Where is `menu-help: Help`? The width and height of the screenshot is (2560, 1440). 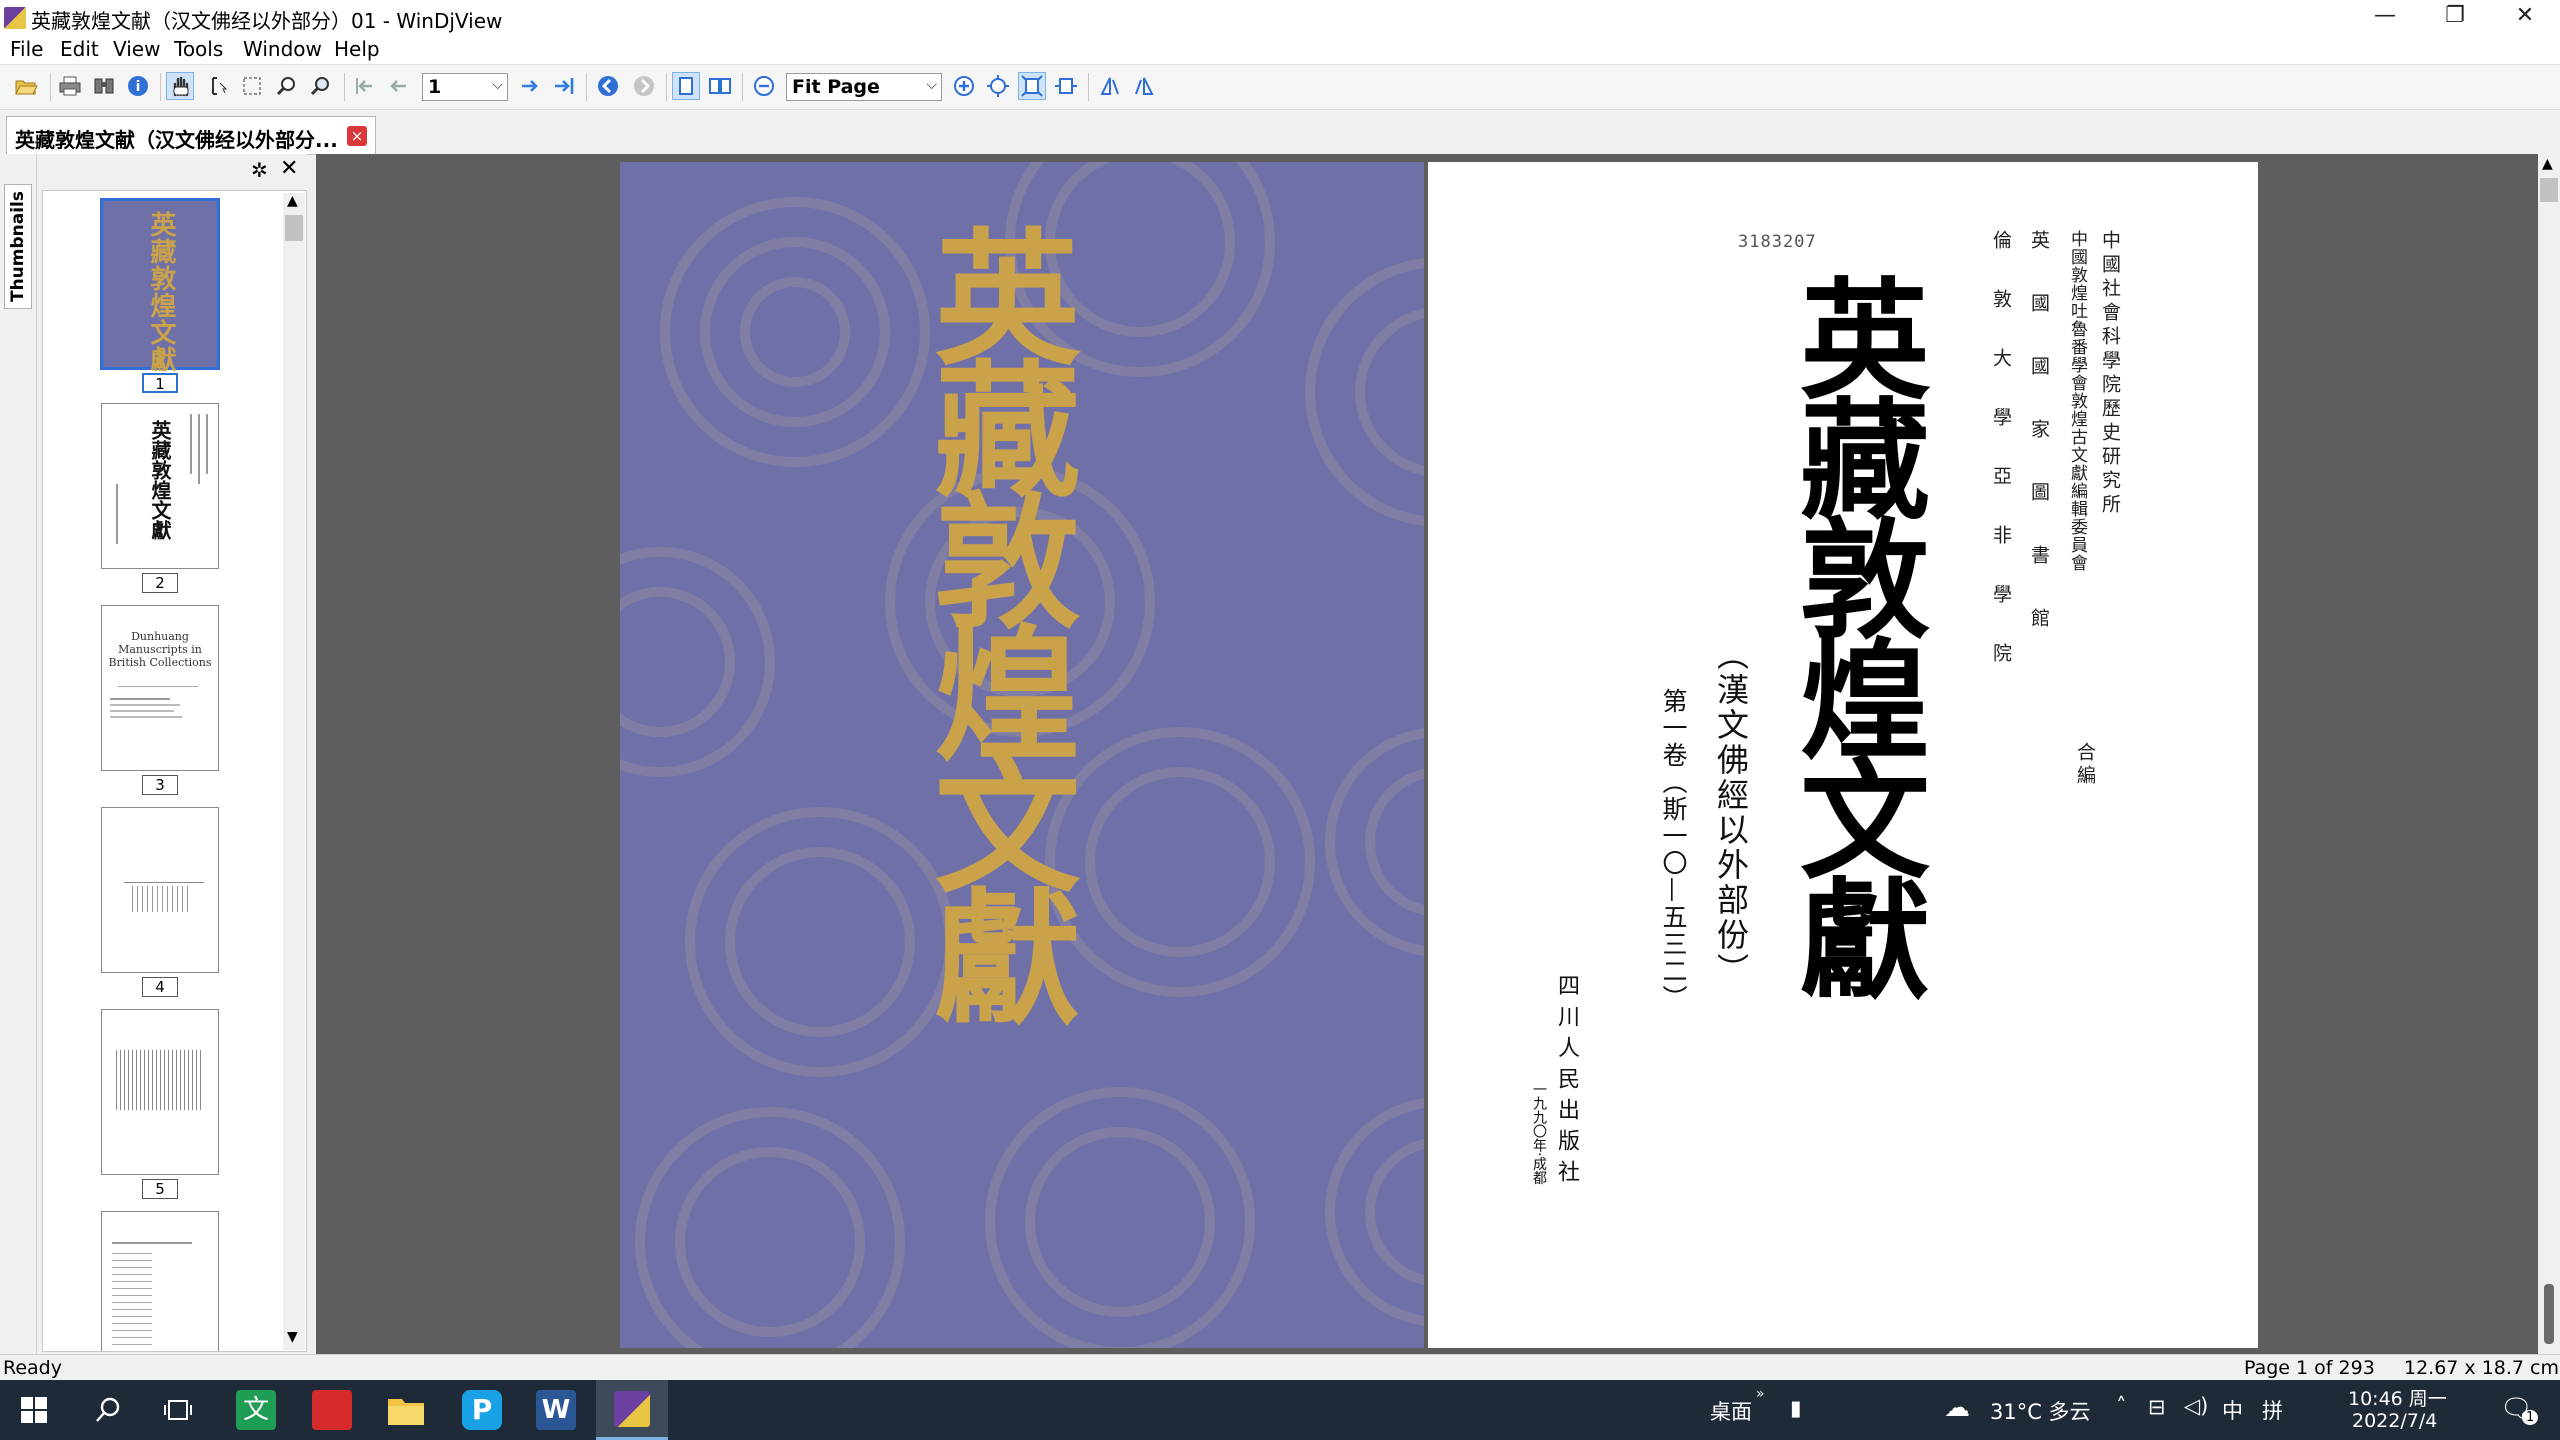 menu-help: Help is located at coordinates (357, 49).